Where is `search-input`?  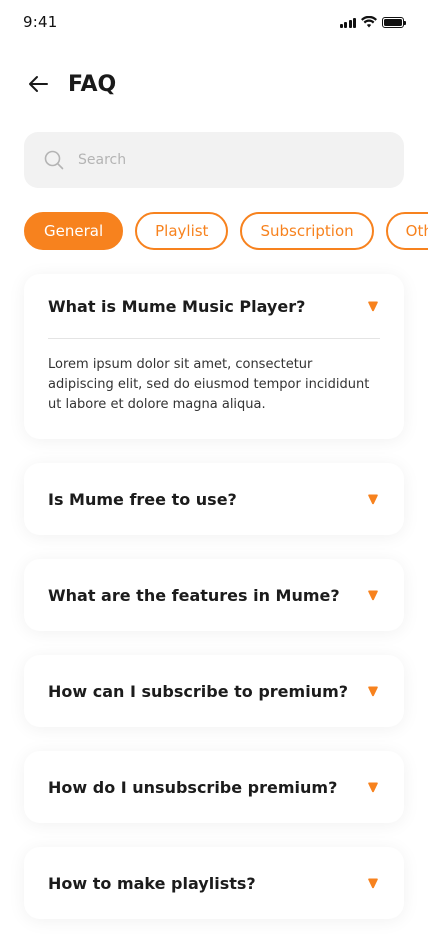 search-input is located at coordinates (228, 160).